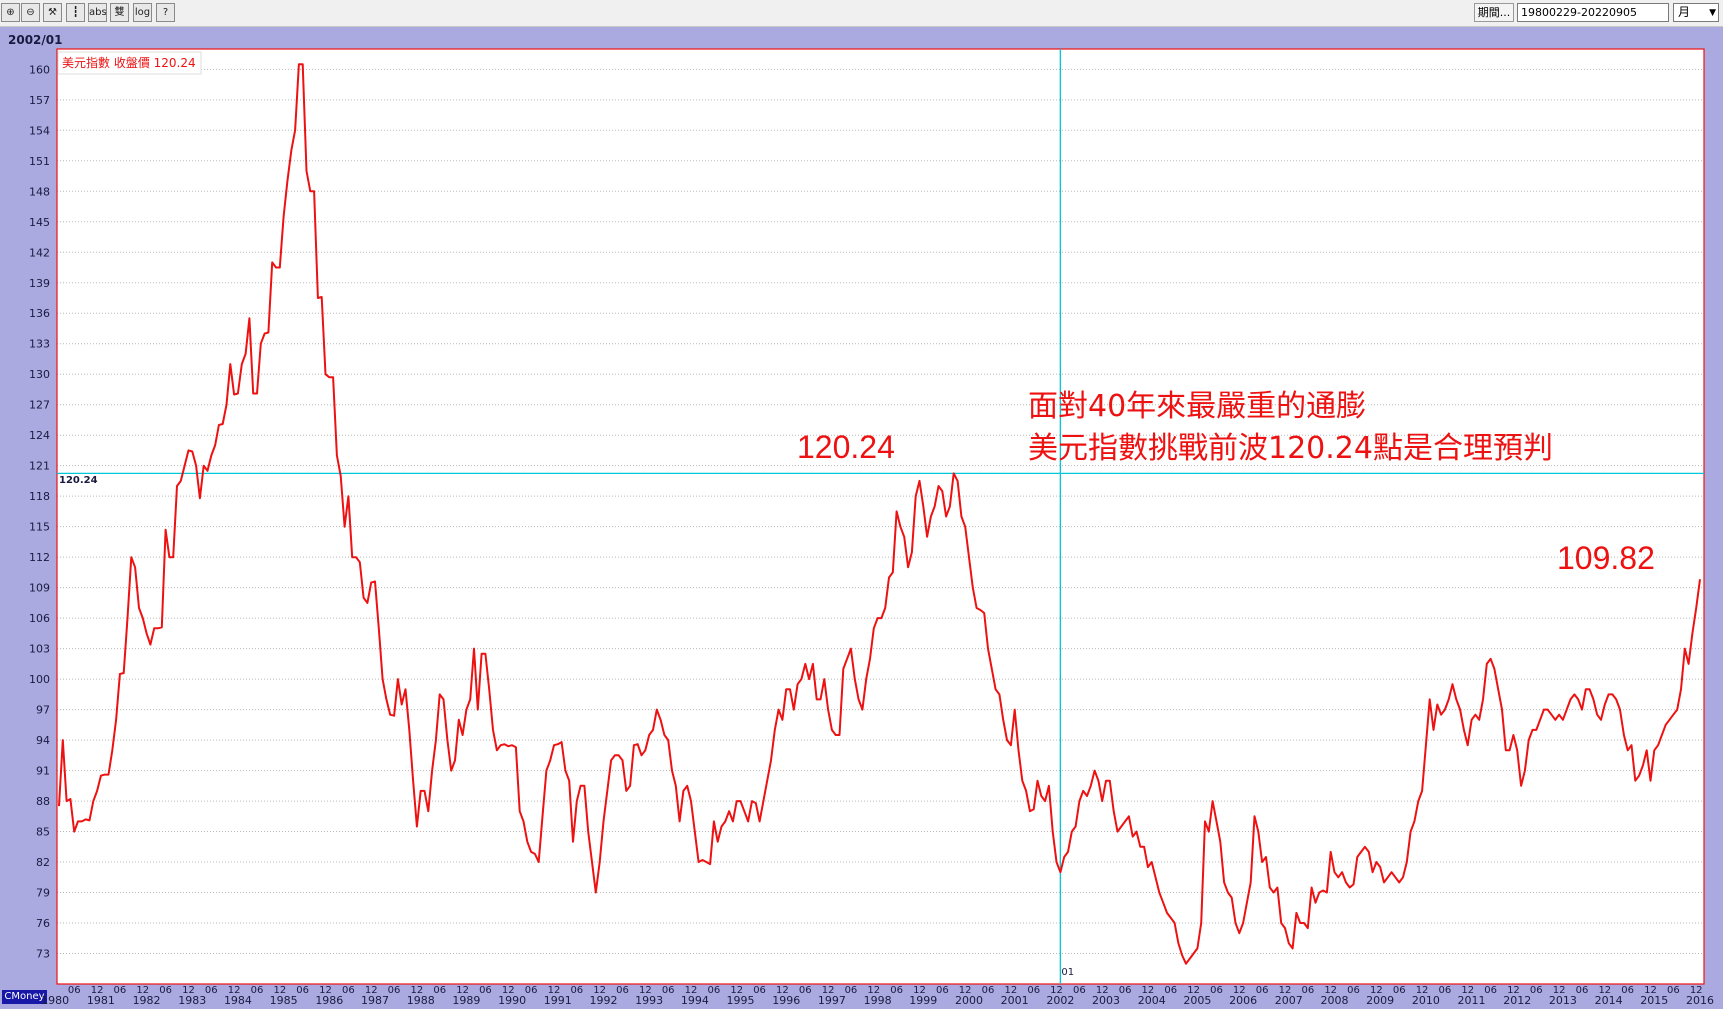 Image resolution: width=1723 pixels, height=1009 pixels. Describe the element at coordinates (43, 862) in the screenshot. I see `y-tick-label: 82` at that location.